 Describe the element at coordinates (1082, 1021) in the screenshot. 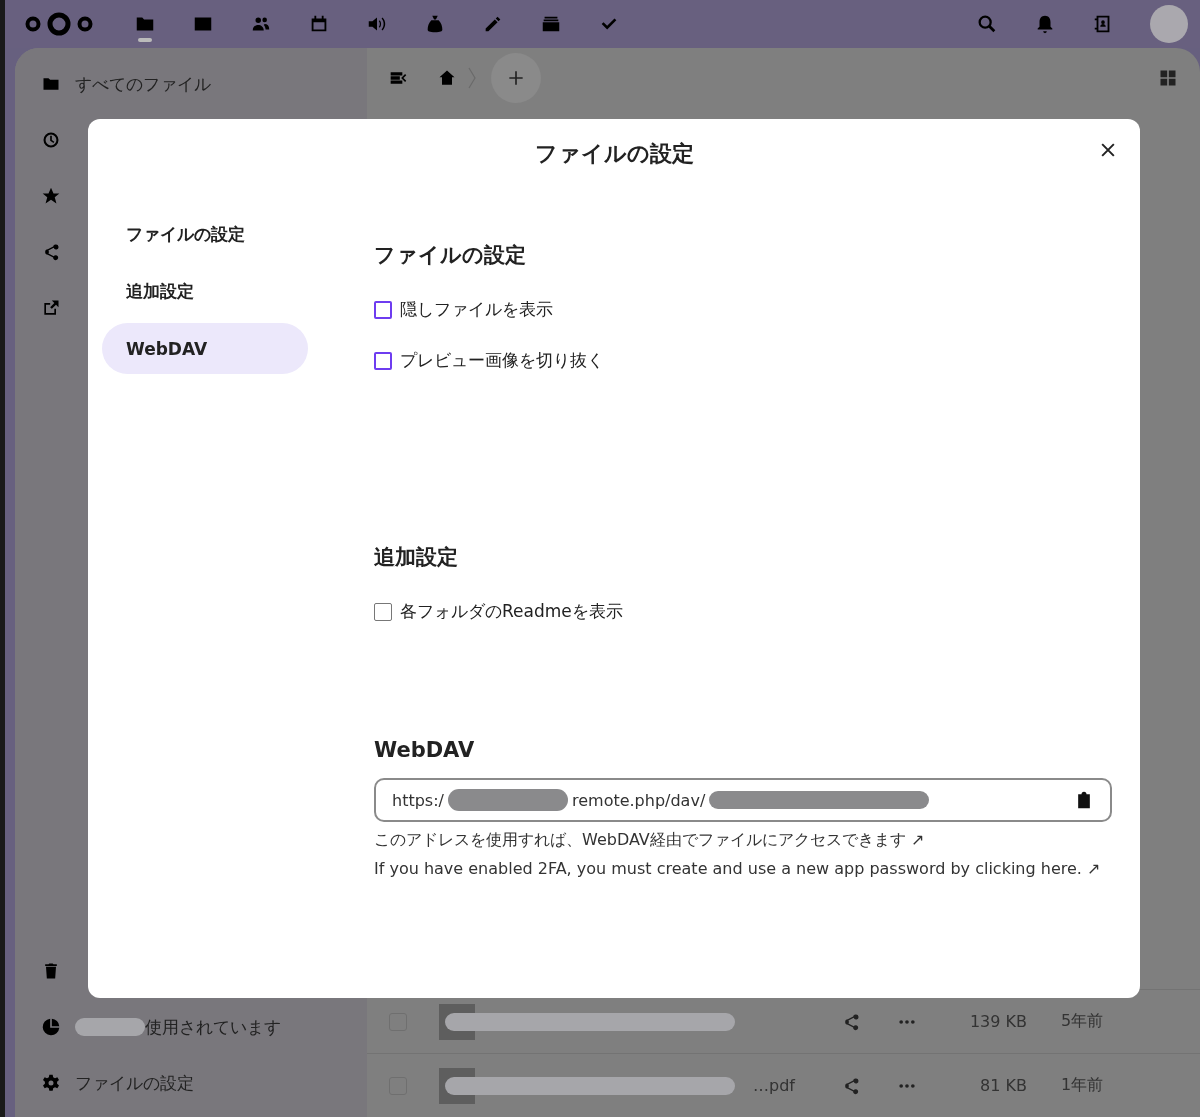

I see `modified-time: 5年前` at that location.